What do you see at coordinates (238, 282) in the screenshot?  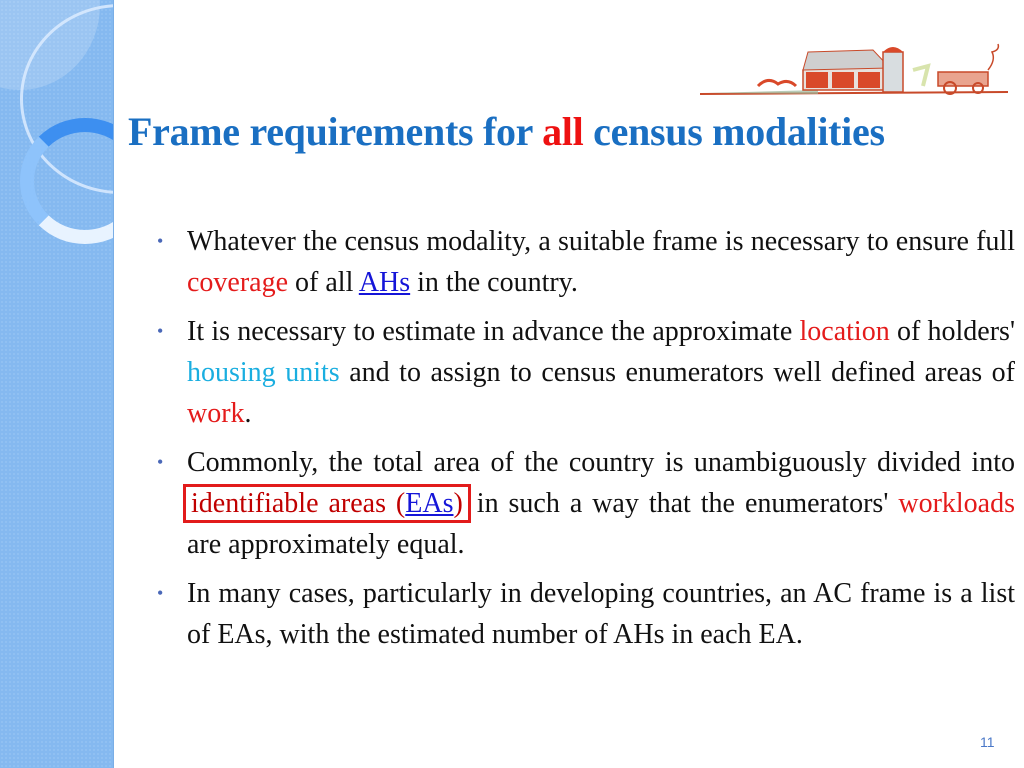 I see `emphasis-coverage: coverage` at bounding box center [238, 282].